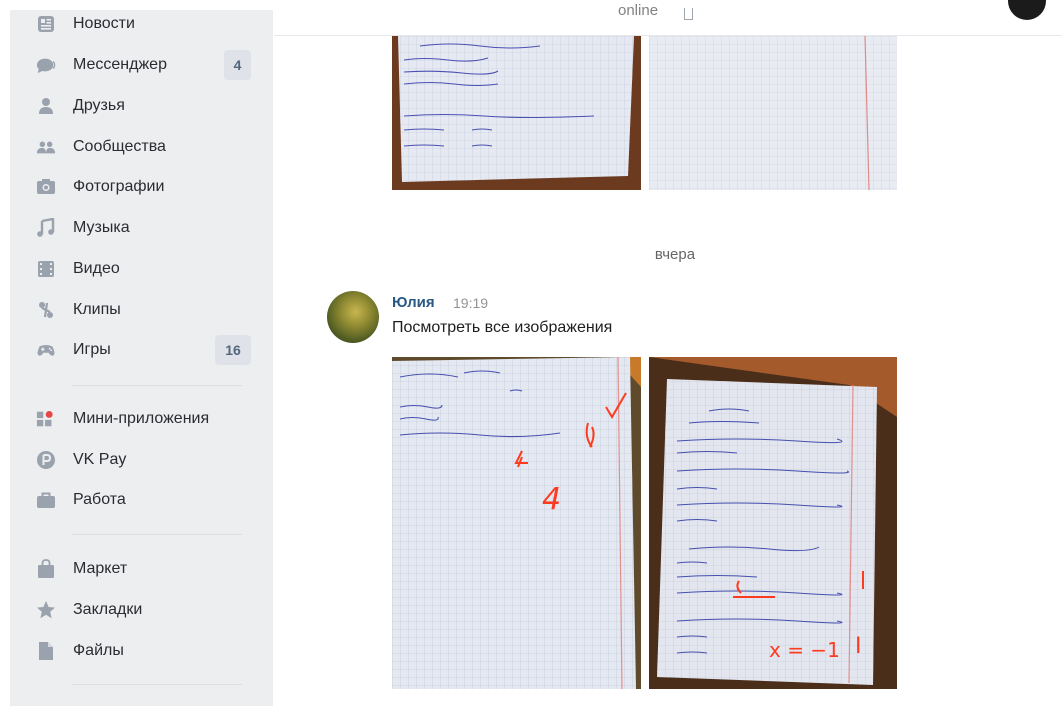 Image resolution: width=1062 pixels, height=706 pixels. What do you see at coordinates (413, 302) in the screenshot?
I see `message-author: Юлия` at bounding box center [413, 302].